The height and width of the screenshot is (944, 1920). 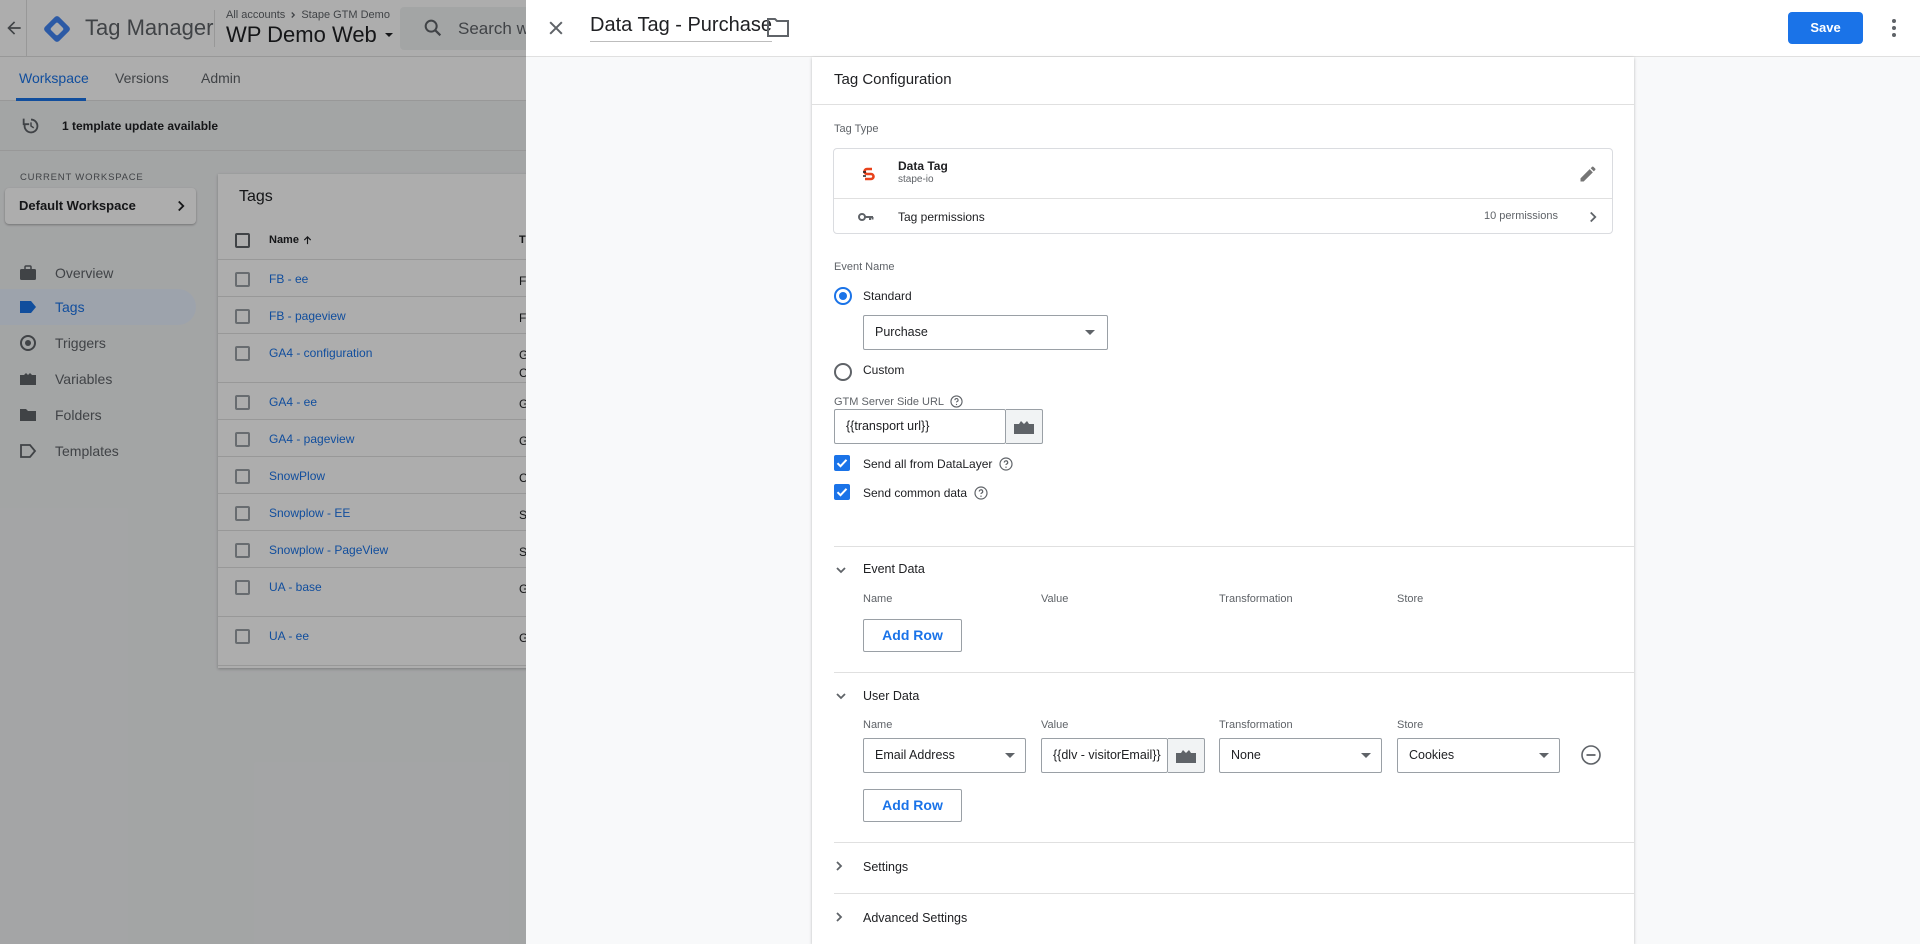 What do you see at coordinates (941, 217) in the screenshot?
I see `tag-permissions-label: Tag permissions` at bounding box center [941, 217].